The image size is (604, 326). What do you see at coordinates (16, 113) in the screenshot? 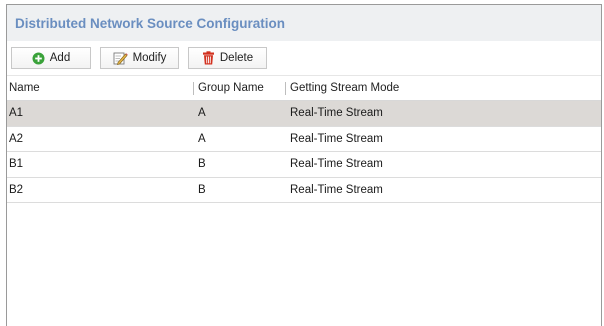
I see `cell-name: A1` at bounding box center [16, 113].